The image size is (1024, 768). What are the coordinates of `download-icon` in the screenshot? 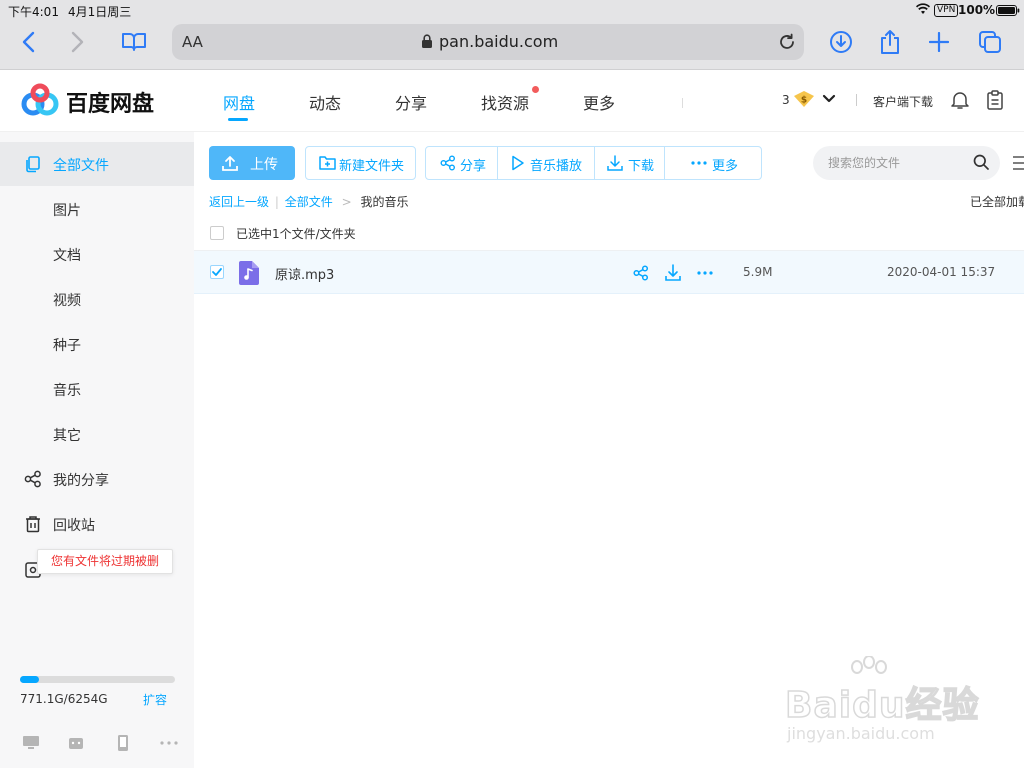 It's located at (615, 163).